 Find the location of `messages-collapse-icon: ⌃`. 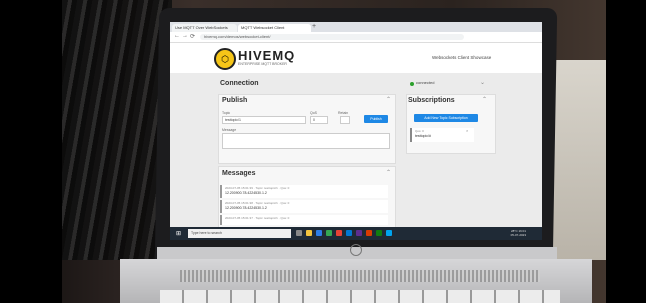

messages-collapse-icon: ⌃ is located at coordinates (388, 172).